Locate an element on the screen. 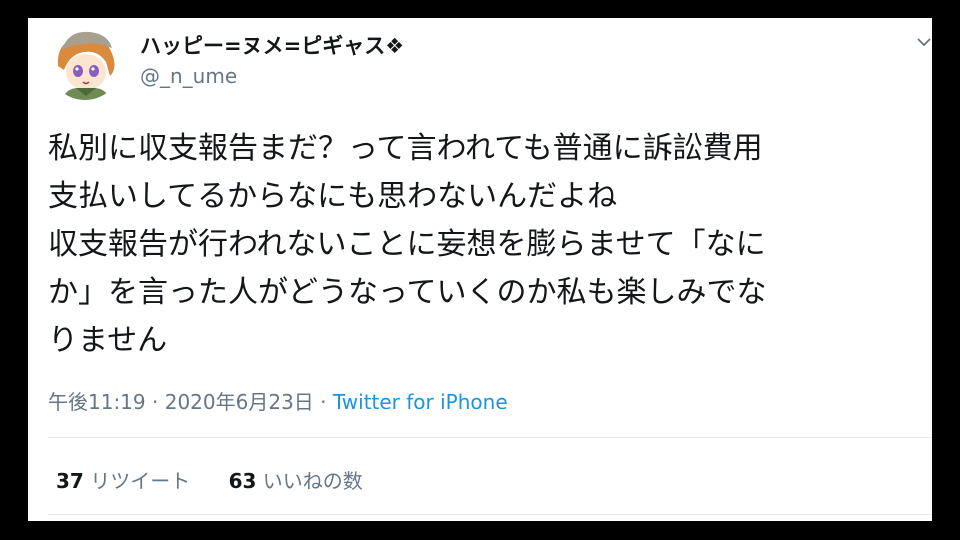 This screenshot has height=540, width=960. tweet-text-line: 収支報告が行われないことに妄想を膨らませて「なに is located at coordinates (407, 244).